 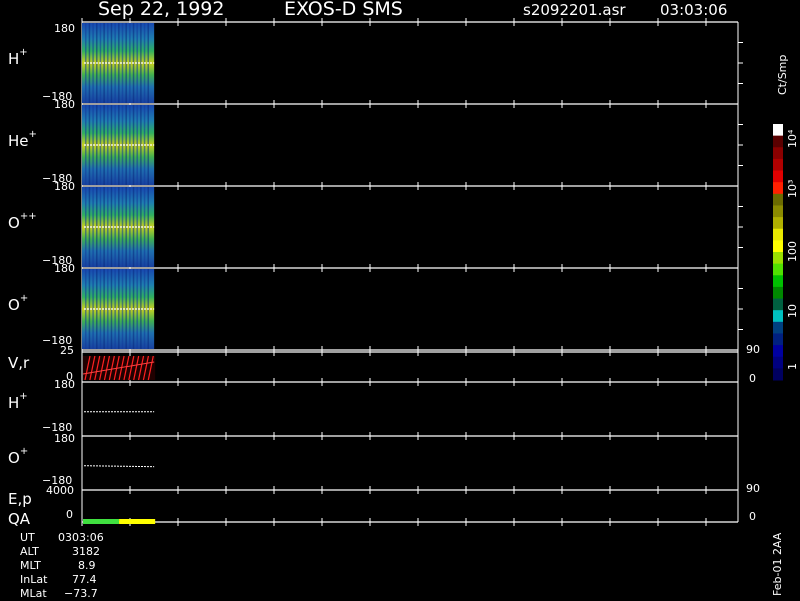 What do you see at coordinates (20, 499) in the screenshot?
I see `panel-label-ep: E,p` at bounding box center [20, 499].